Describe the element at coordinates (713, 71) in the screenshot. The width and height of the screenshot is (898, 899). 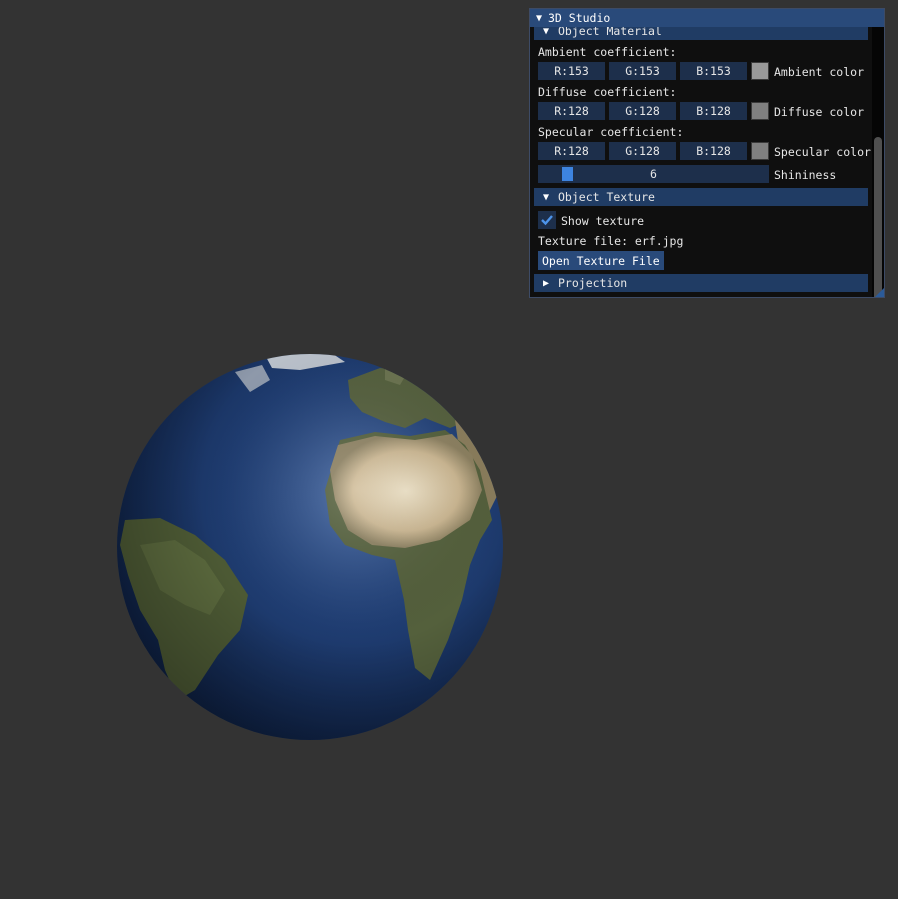
I see `ambient-b-field: B:153` at that location.